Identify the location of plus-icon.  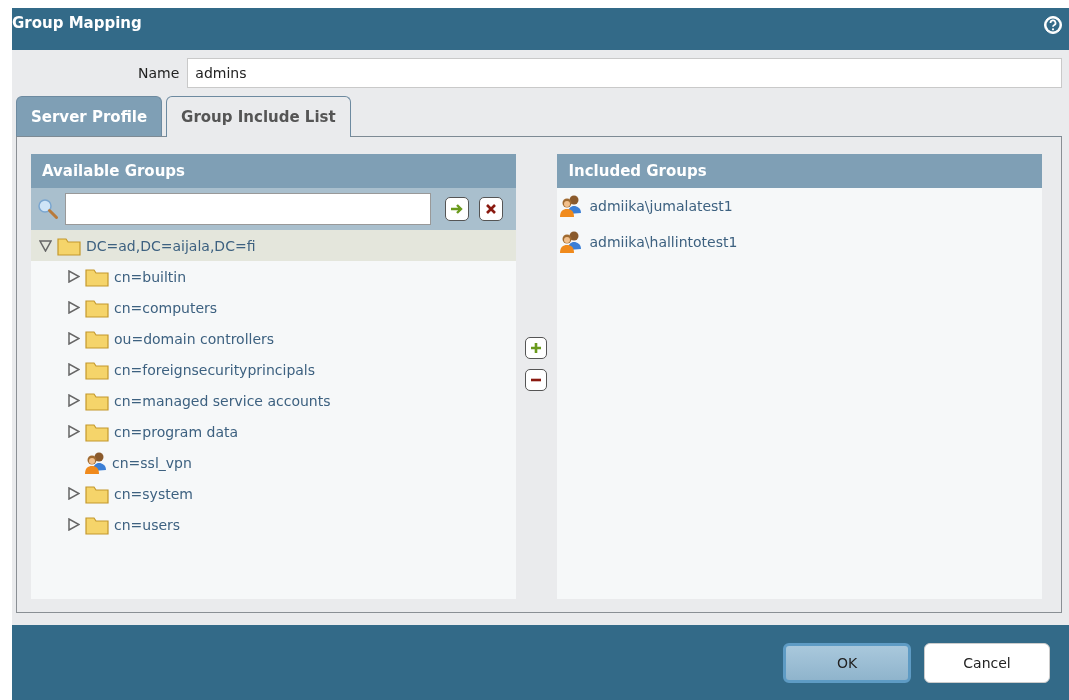
(536, 348).